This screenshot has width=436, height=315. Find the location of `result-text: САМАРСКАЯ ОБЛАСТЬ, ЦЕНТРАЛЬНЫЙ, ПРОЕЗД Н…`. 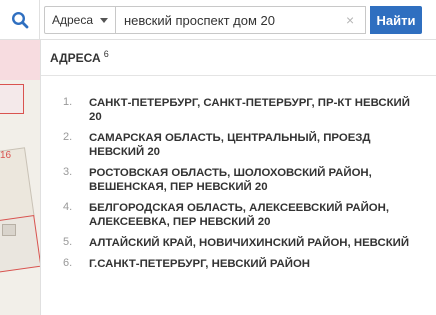

result-text: САМАРСКАЯ ОБЛАСТЬ, ЦЕНТРАЛЬНЫЙ, ПРОЕЗД Н… is located at coordinates (230, 145).